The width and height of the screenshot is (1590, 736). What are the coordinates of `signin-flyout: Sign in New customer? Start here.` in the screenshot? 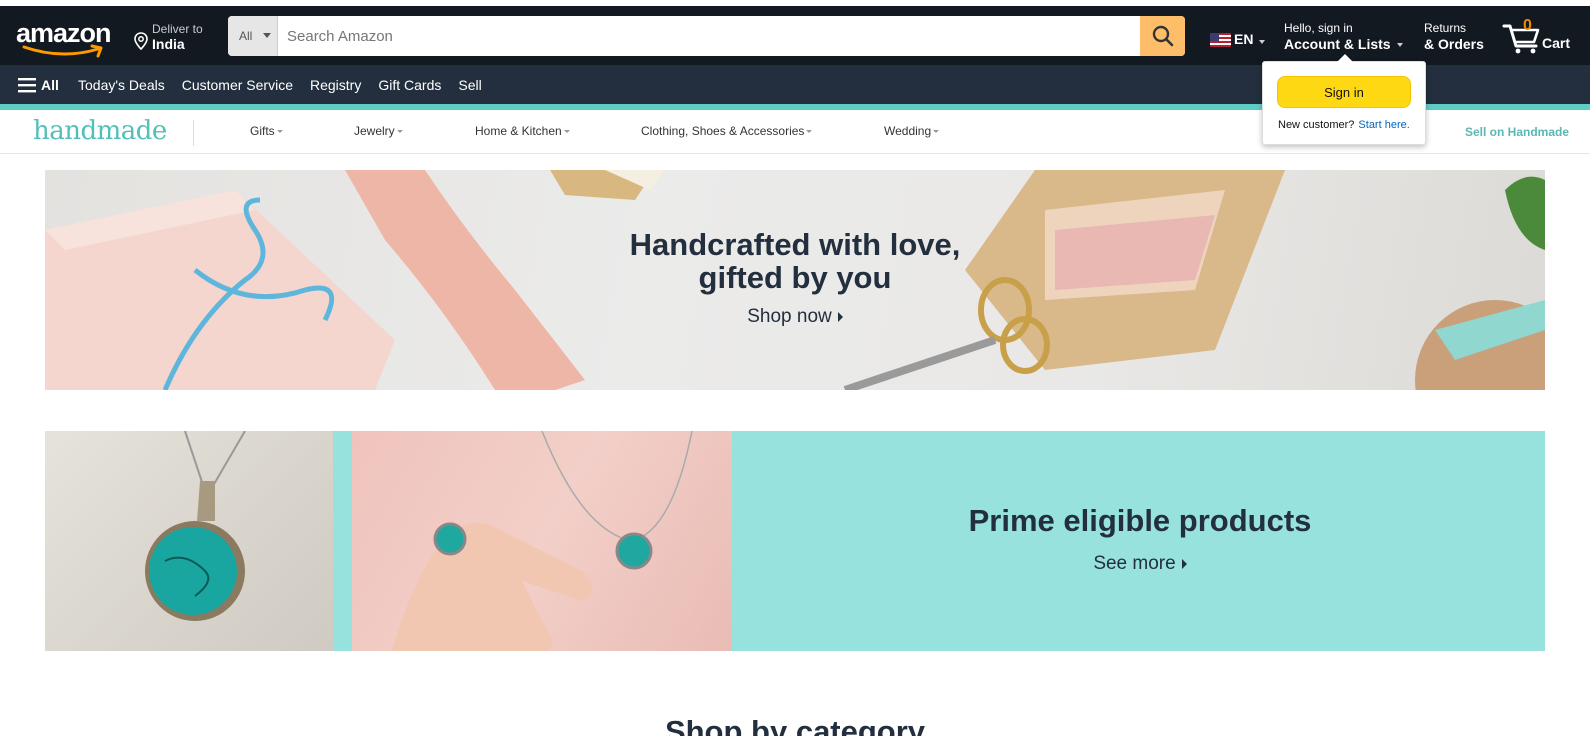 It's located at (1344, 99).